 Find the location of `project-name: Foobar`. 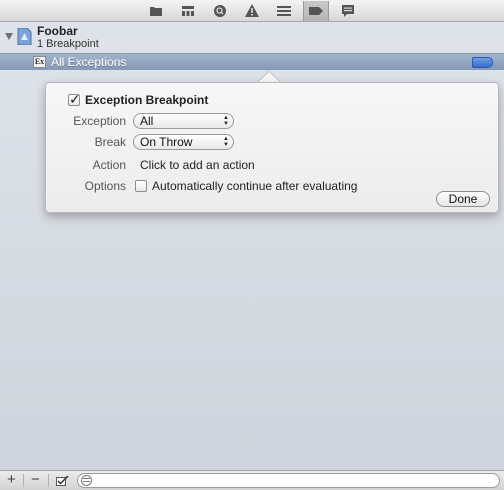

project-name: Foobar is located at coordinates (57, 31).